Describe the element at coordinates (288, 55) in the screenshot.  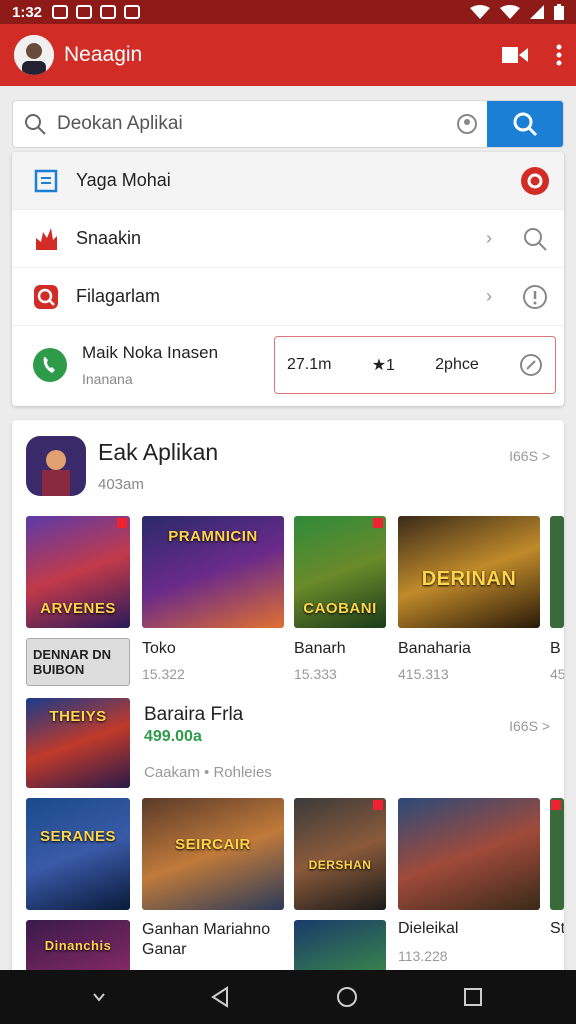
I see `app-bar: Neaagin` at that location.